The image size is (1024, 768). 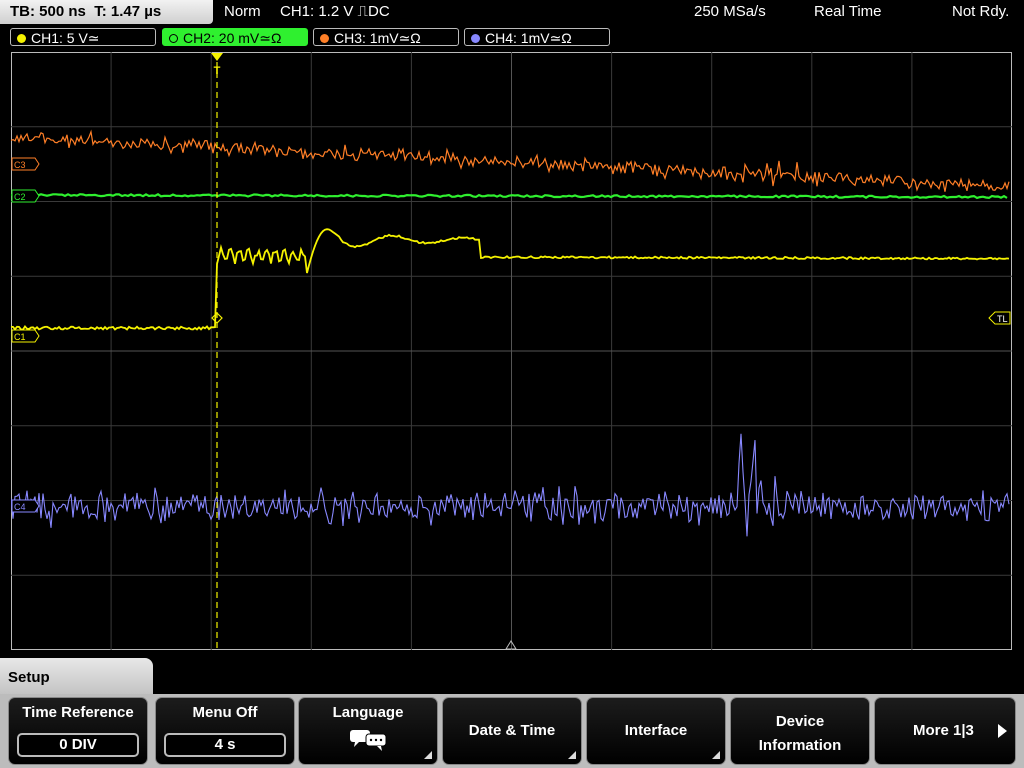 I want to click on date-time-button: Date & Time, so click(x=512, y=731).